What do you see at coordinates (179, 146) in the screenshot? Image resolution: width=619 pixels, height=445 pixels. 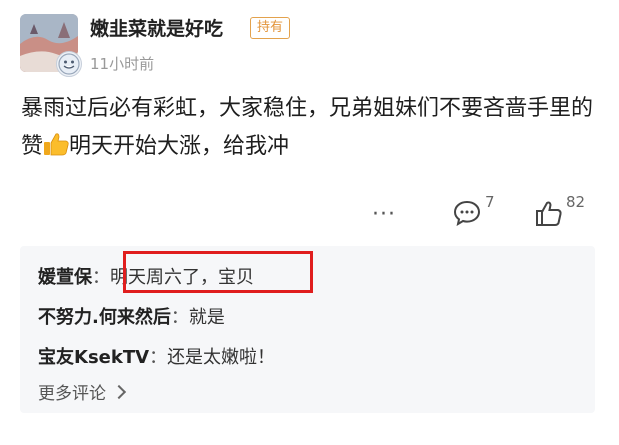 I see `post-text-part2: 明天开始大涨，给我冲` at bounding box center [179, 146].